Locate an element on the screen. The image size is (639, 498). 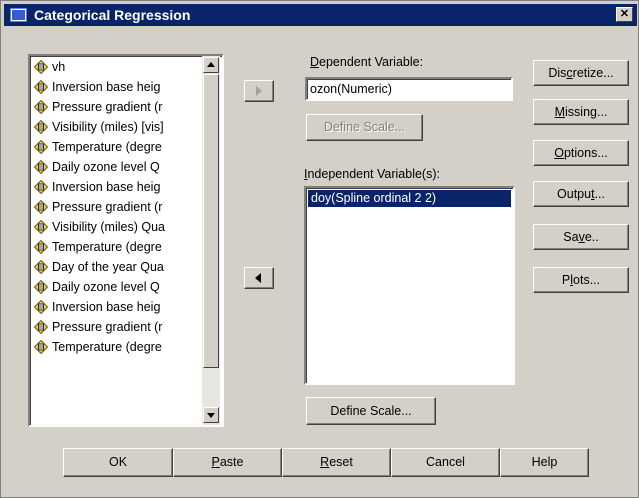
cancel-button: Cancel is located at coordinates (445, 462).